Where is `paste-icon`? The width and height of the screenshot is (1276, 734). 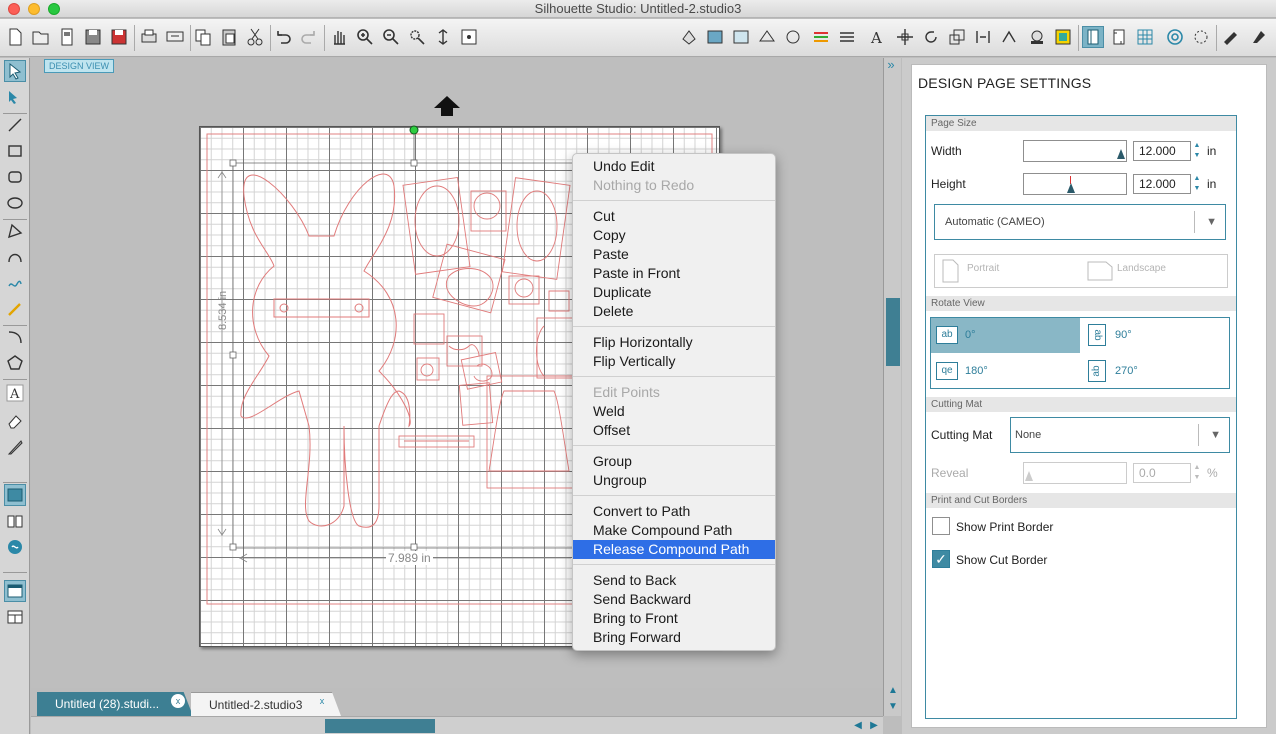
paste-icon is located at coordinates (229, 37).